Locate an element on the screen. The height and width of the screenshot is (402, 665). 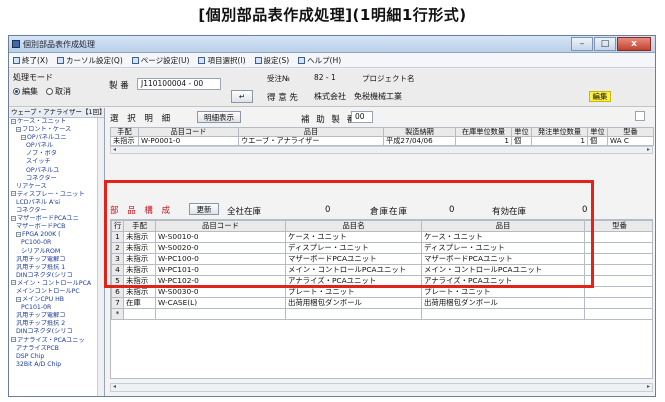
menu-cursor-settings: カーソル設定(Q) is located at coordinates (90, 60).